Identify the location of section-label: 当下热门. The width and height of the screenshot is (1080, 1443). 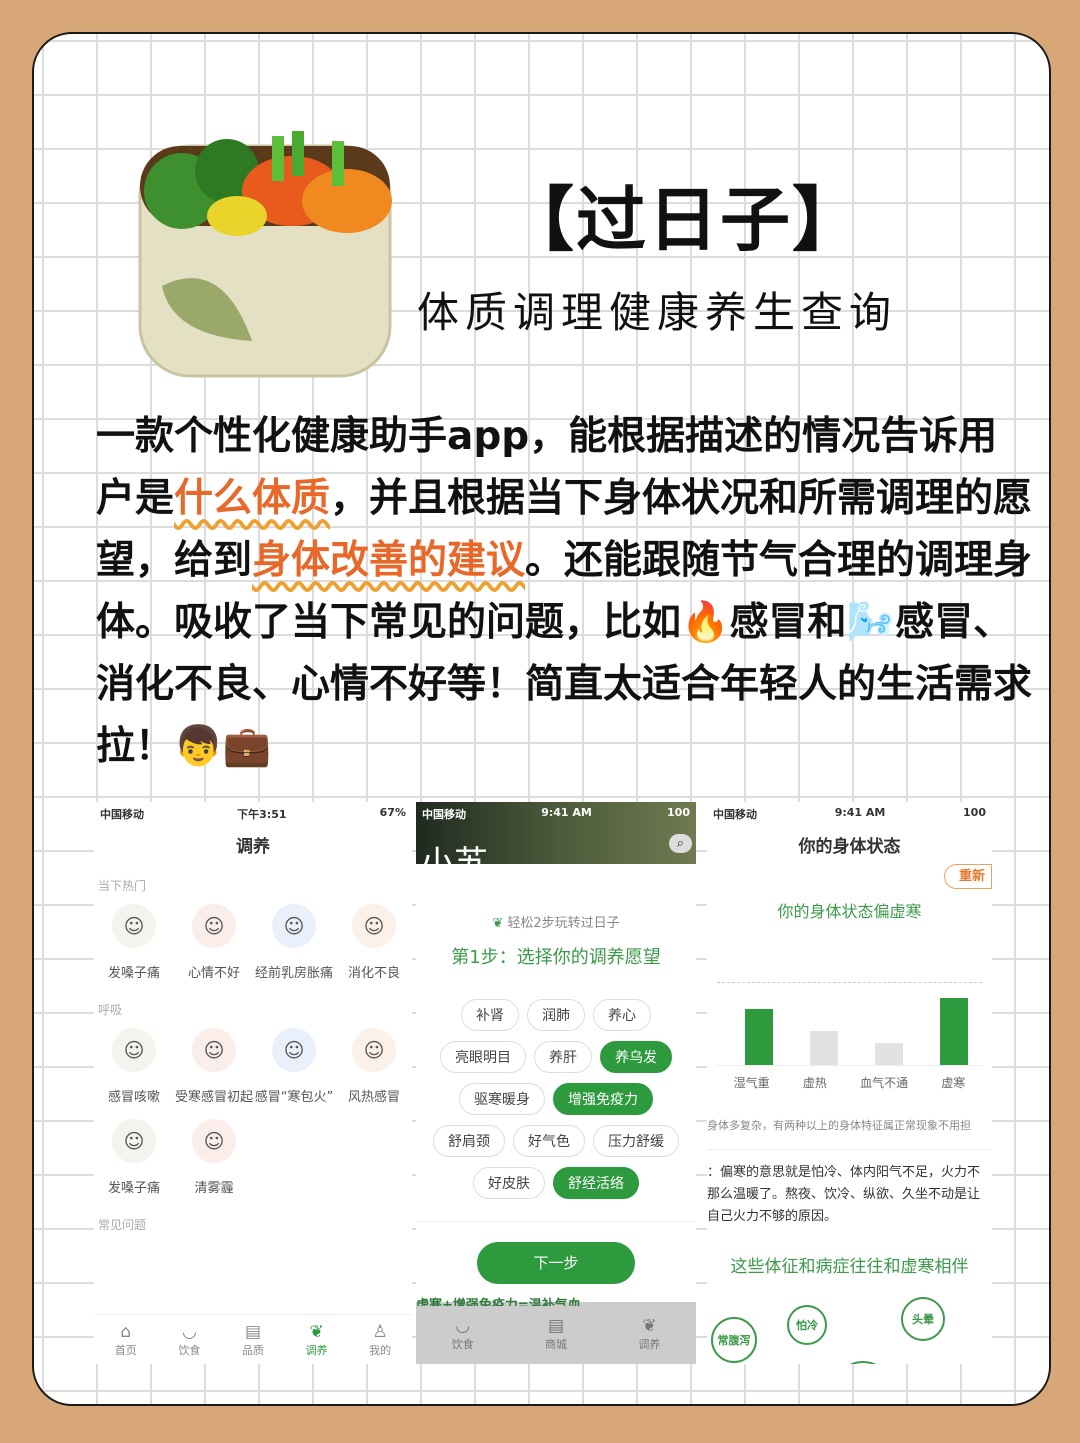
(122, 886).